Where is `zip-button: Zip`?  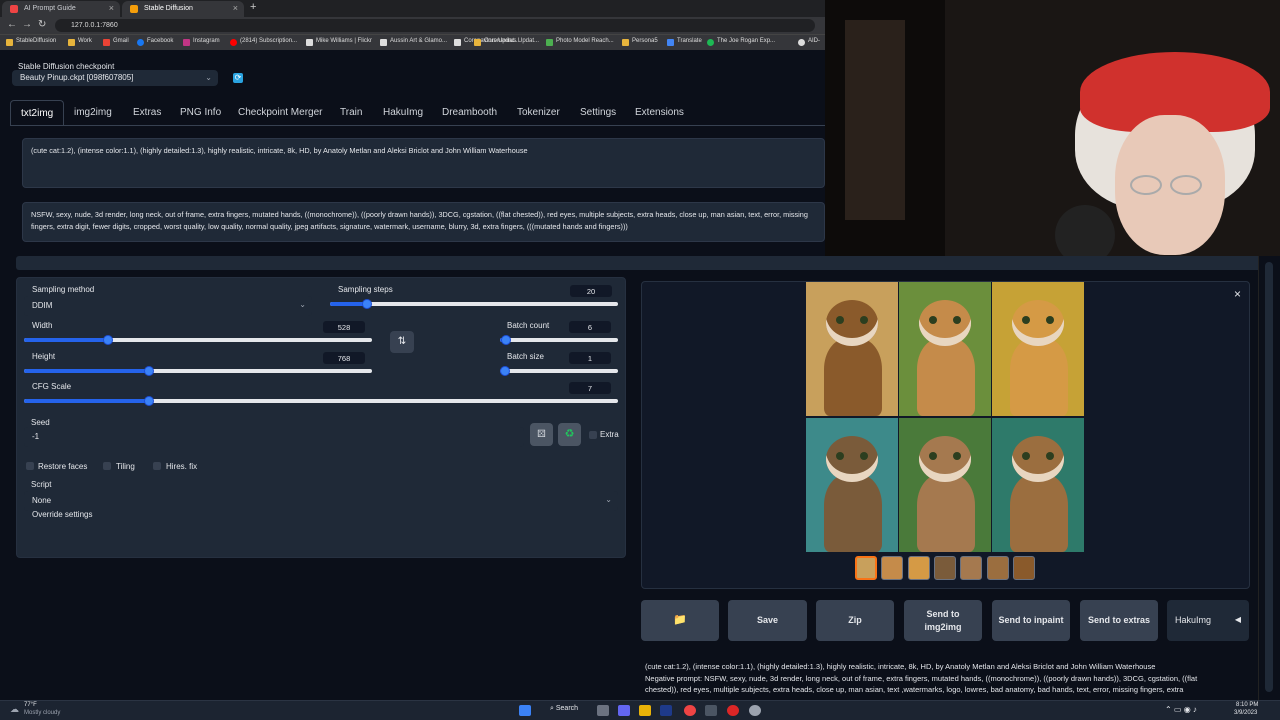 zip-button: Zip is located at coordinates (855, 620).